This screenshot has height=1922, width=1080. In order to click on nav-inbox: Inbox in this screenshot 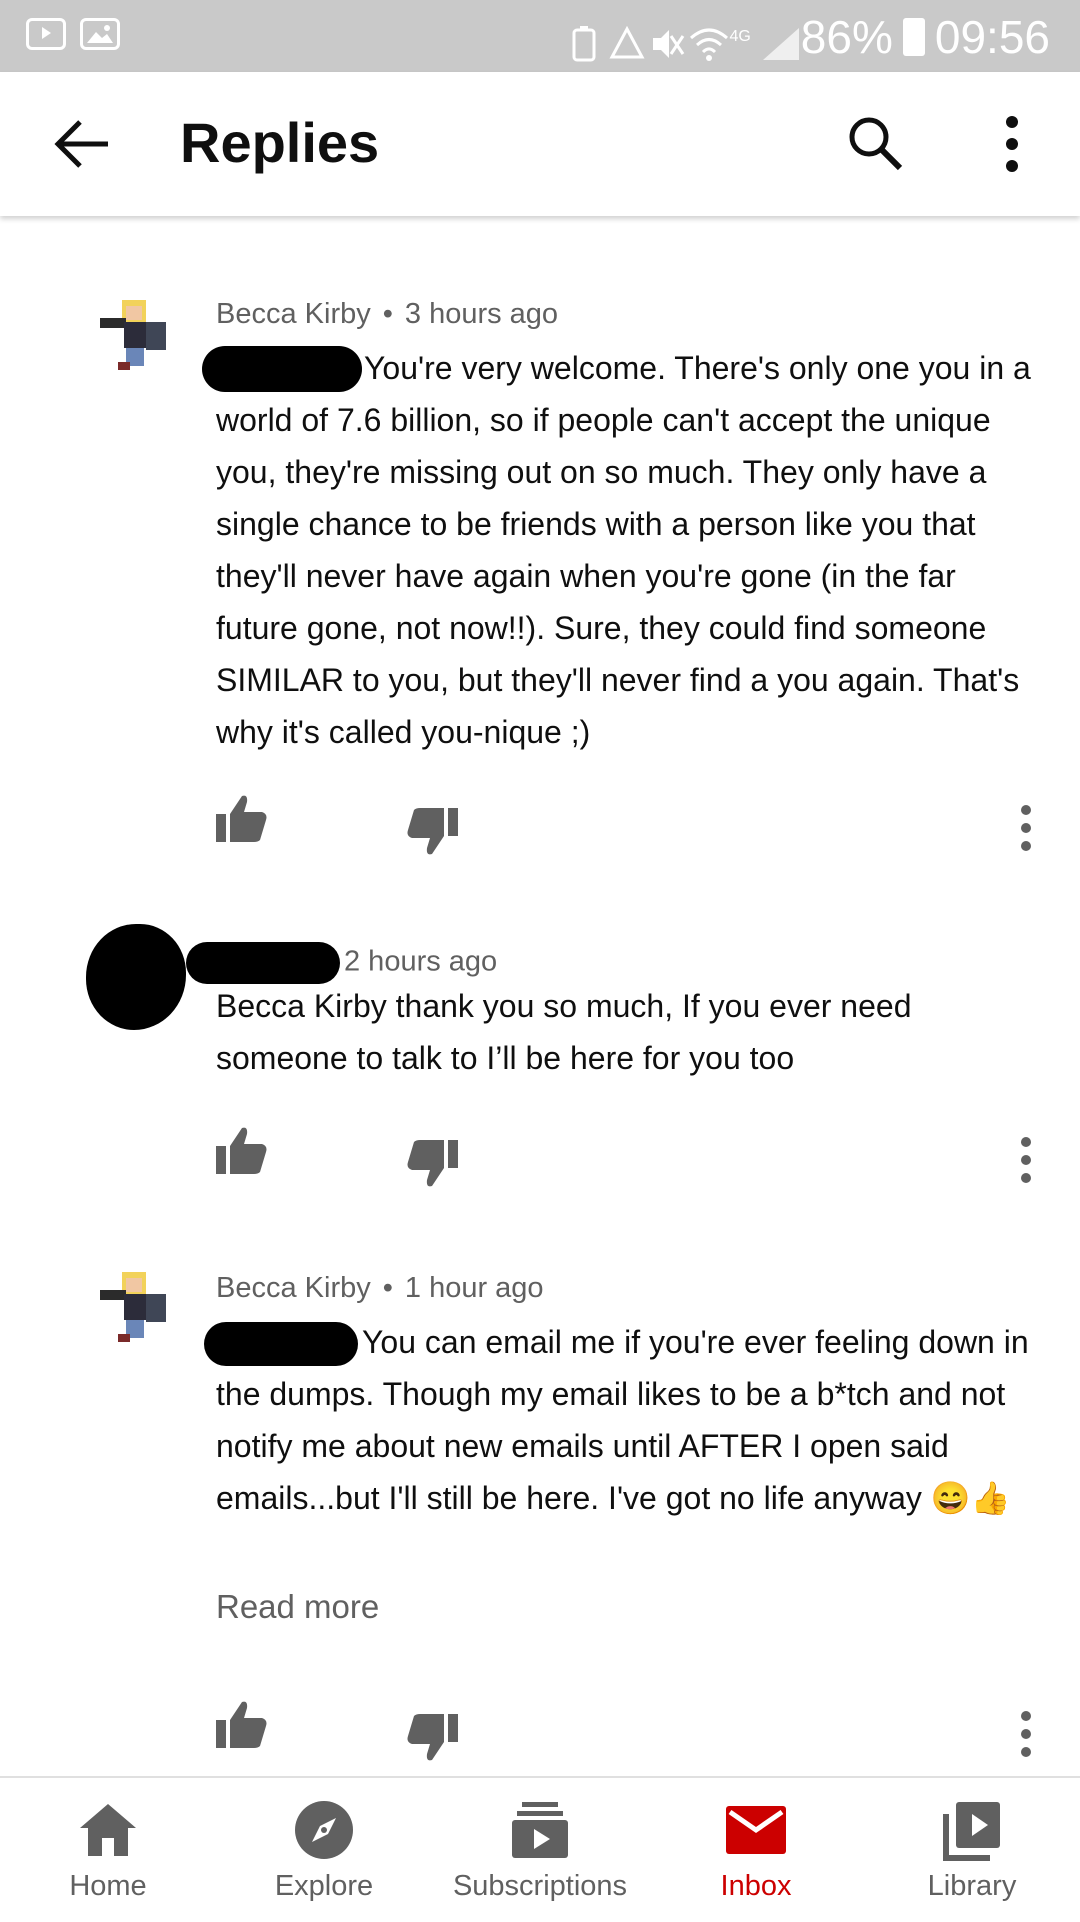, I will do `click(756, 1850)`.